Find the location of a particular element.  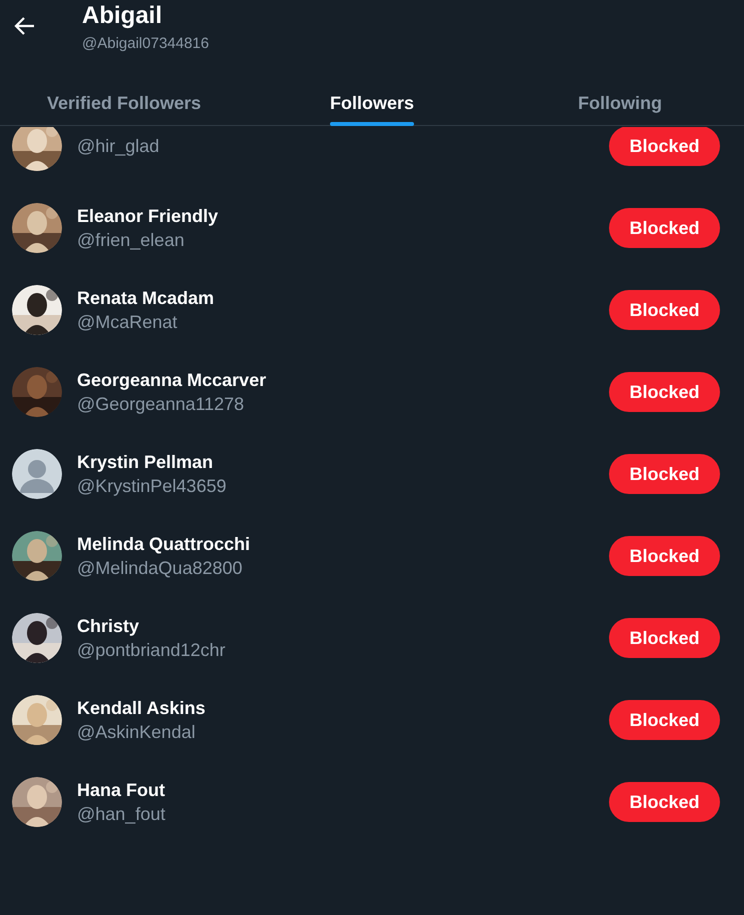

user-name: Krystin Pellman is located at coordinates (145, 462).